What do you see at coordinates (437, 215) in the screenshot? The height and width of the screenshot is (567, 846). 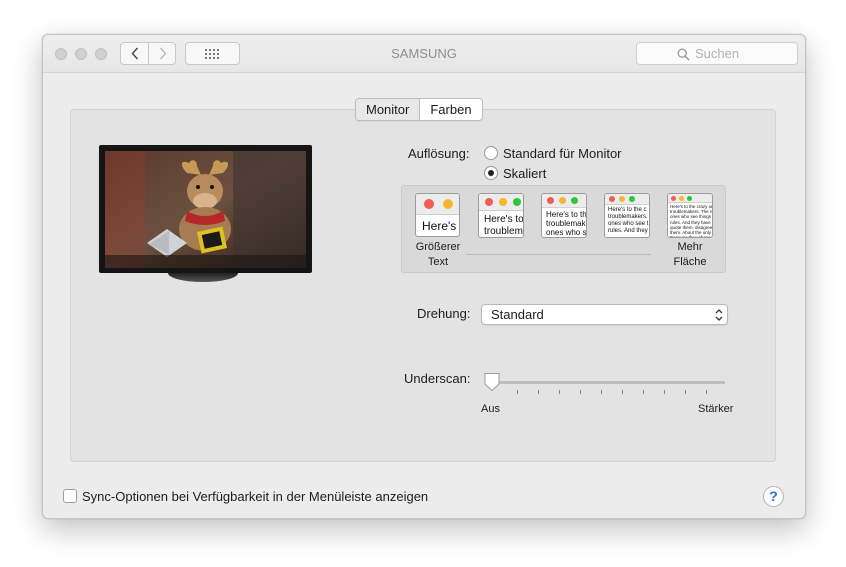 I see `scale-option-1: Here's` at bounding box center [437, 215].